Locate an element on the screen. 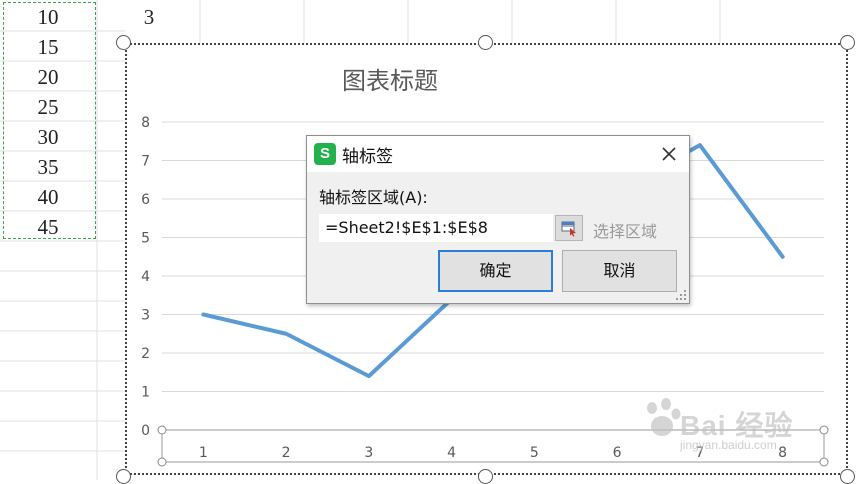  resize-grip-icon is located at coordinates (681, 295).